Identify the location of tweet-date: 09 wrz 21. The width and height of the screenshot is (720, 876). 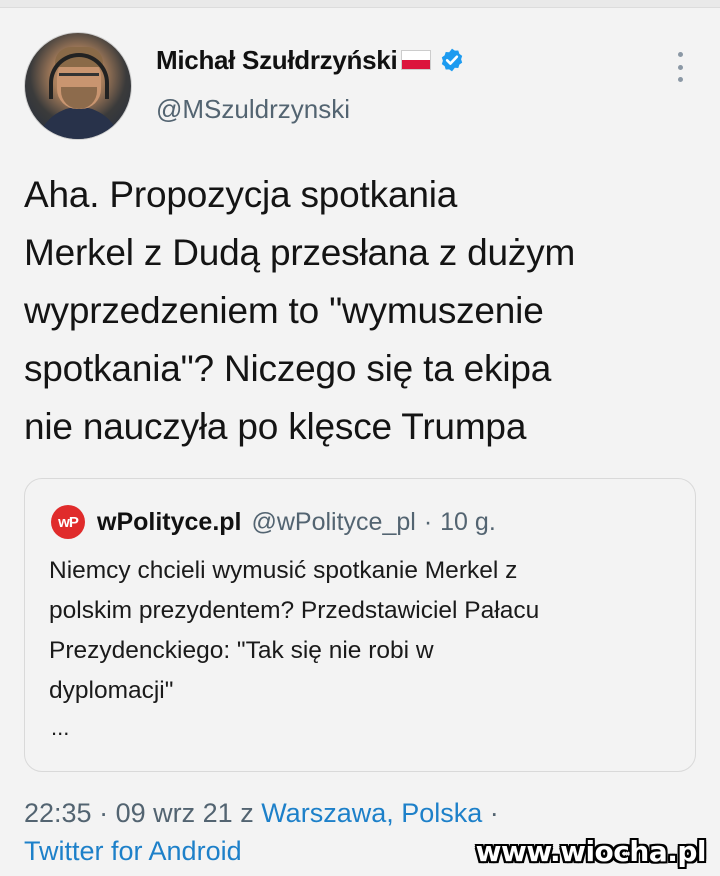
(174, 813).